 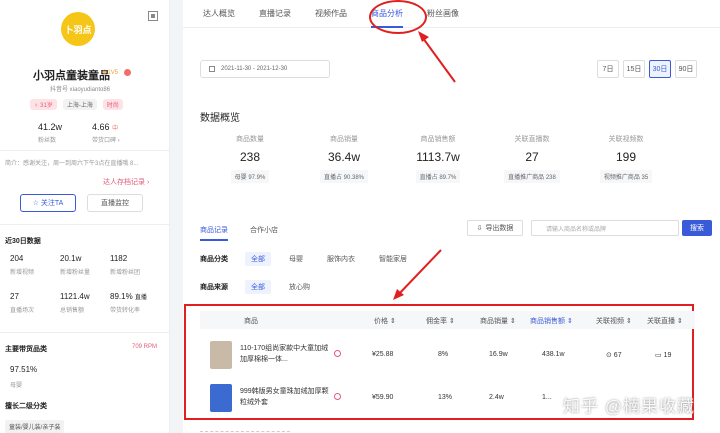 I want to click on col-sales: 商品销量 ⇕, so click(x=498, y=321).